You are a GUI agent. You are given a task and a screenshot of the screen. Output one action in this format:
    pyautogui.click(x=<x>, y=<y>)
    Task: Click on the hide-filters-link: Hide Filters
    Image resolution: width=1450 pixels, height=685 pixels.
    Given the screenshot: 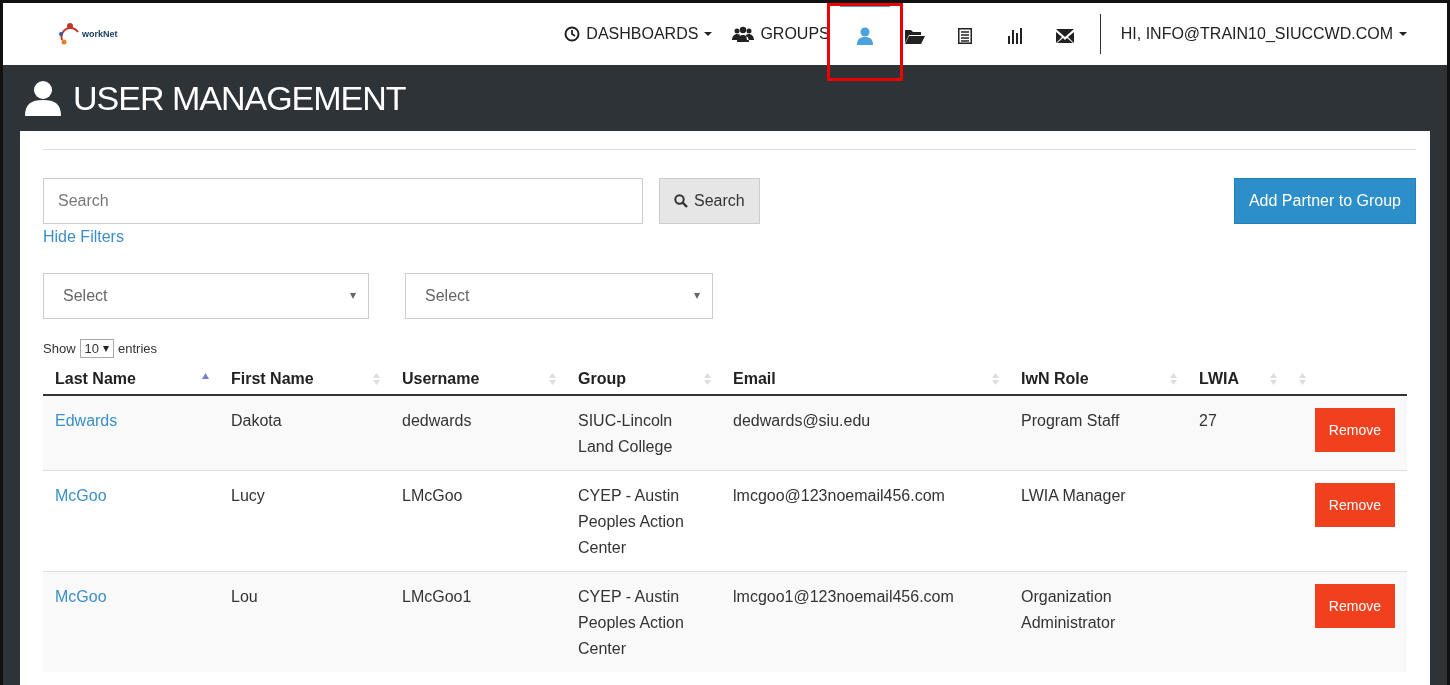 What is the action you would take?
    pyautogui.click(x=83, y=237)
    